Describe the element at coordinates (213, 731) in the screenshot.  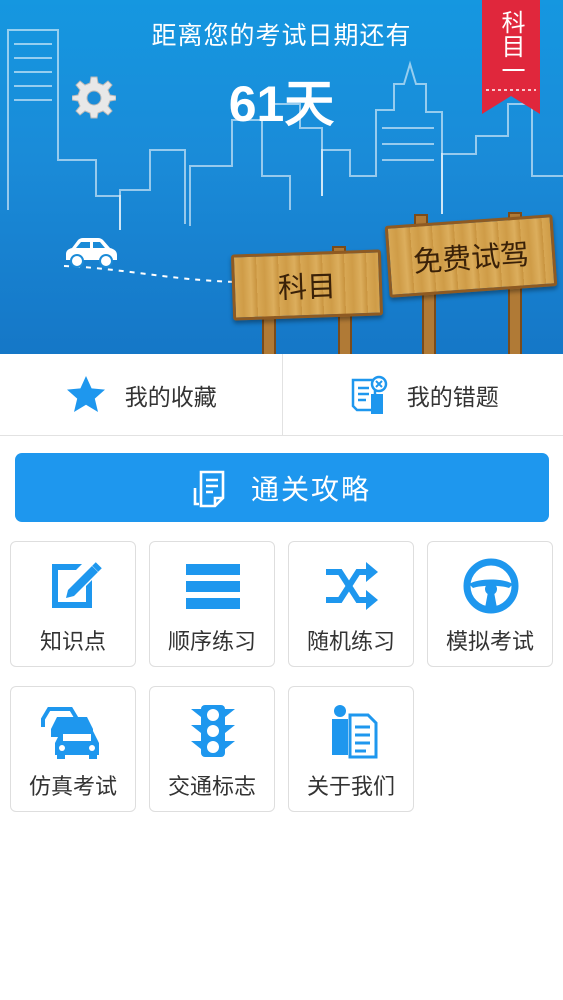
I see `traffic-light-icon` at that location.